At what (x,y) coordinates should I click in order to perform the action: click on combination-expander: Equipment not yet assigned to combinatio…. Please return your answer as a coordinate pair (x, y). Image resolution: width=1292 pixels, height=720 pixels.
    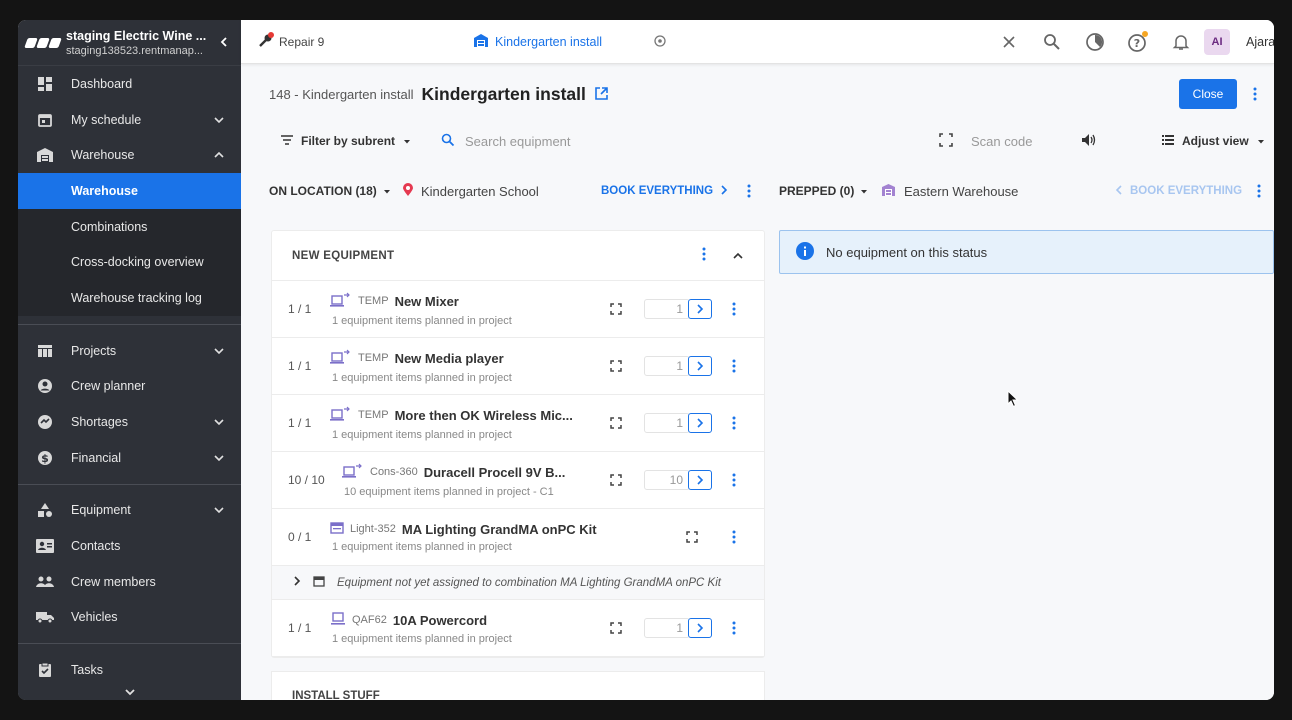
    Looking at the image, I should click on (518, 583).